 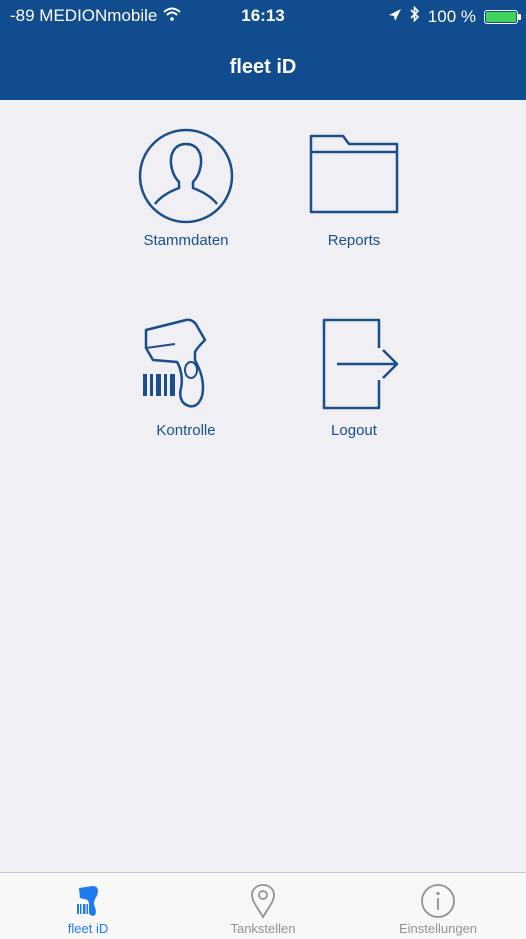 I want to click on scanner-tab-icon, so click(x=88, y=901).